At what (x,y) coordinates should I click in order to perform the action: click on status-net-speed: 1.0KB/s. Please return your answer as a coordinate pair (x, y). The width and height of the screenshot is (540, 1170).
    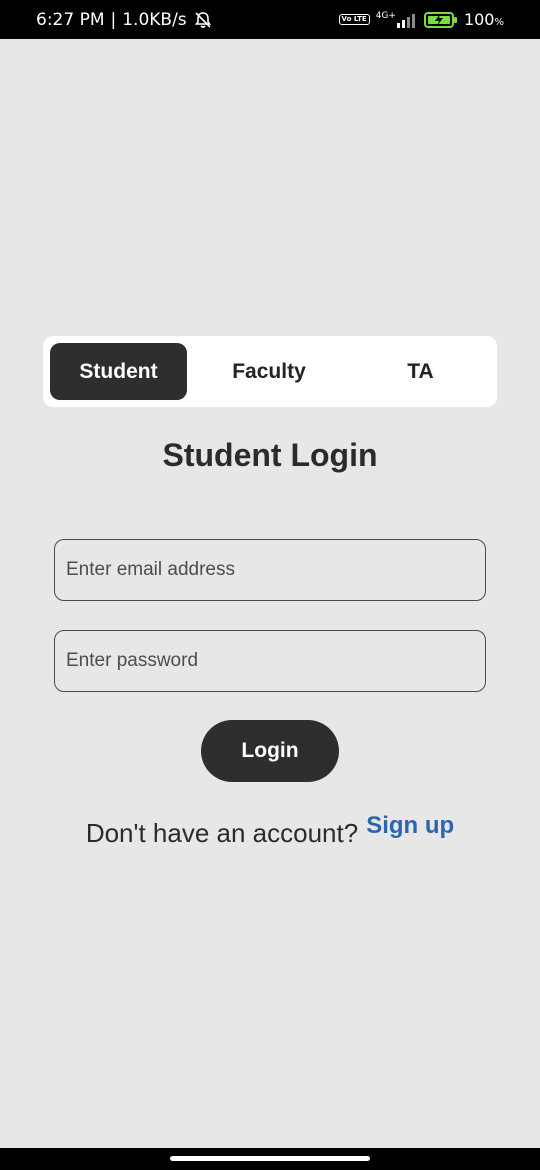
    Looking at the image, I should click on (154, 19).